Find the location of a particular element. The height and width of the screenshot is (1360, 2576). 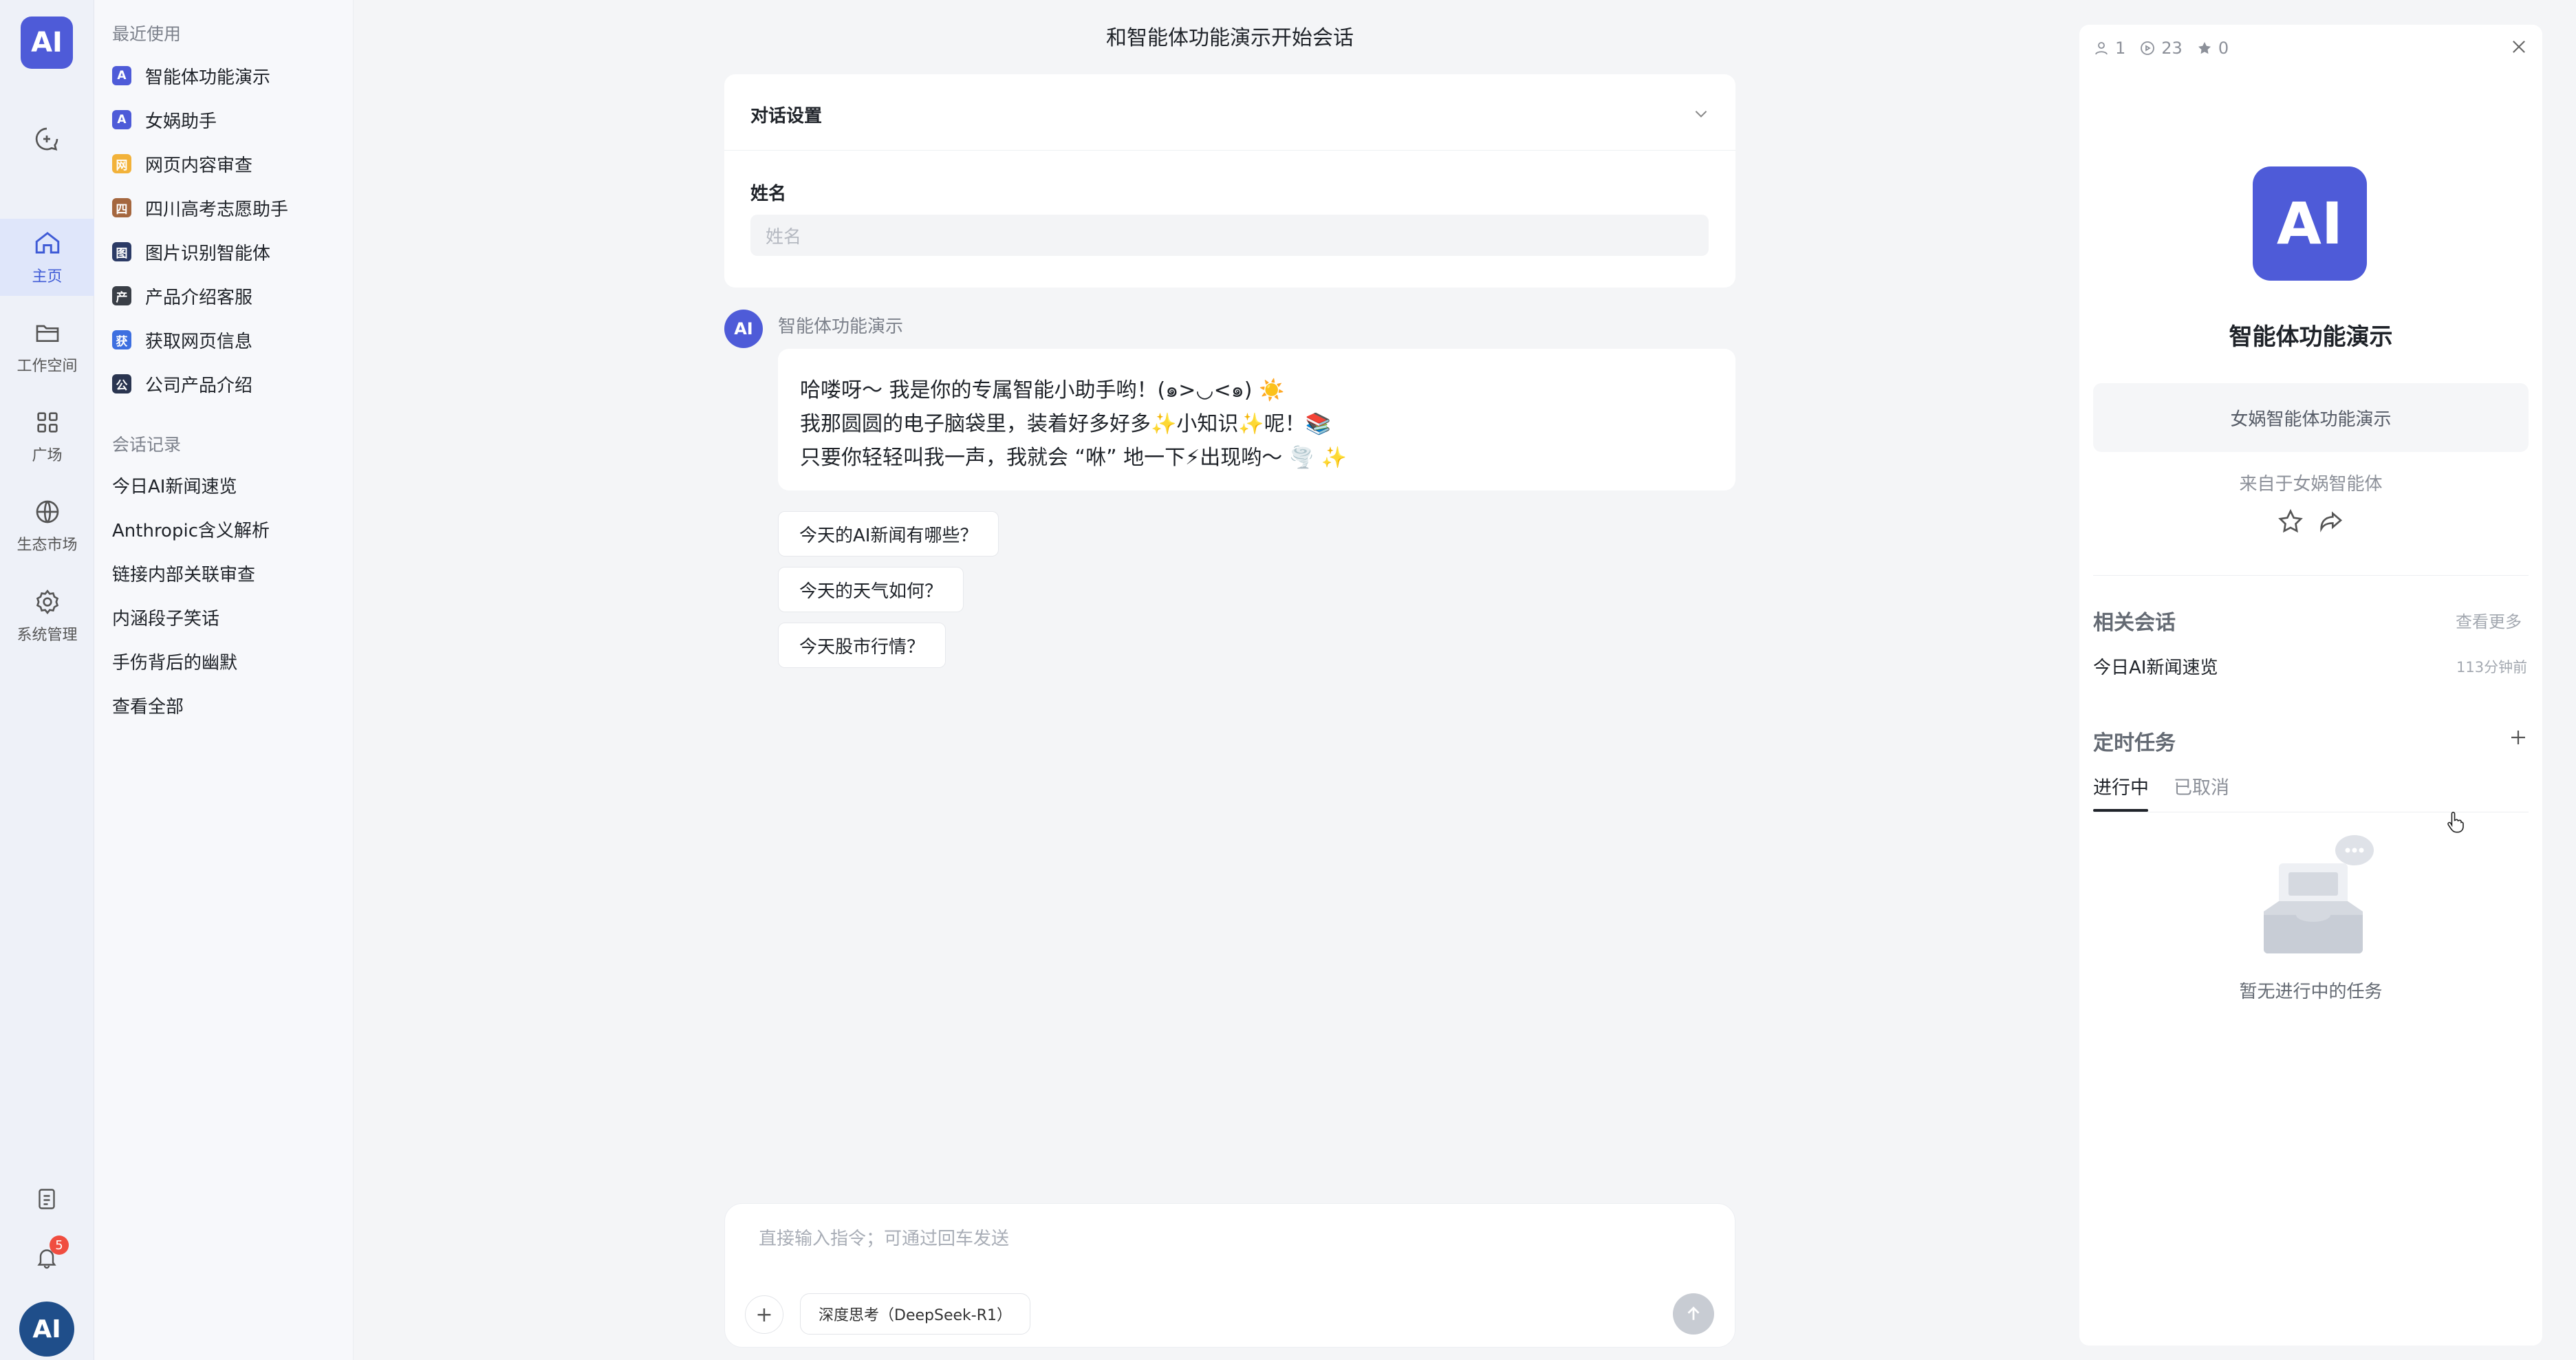

recent-item-label: 图片识别智能体 is located at coordinates (208, 253).